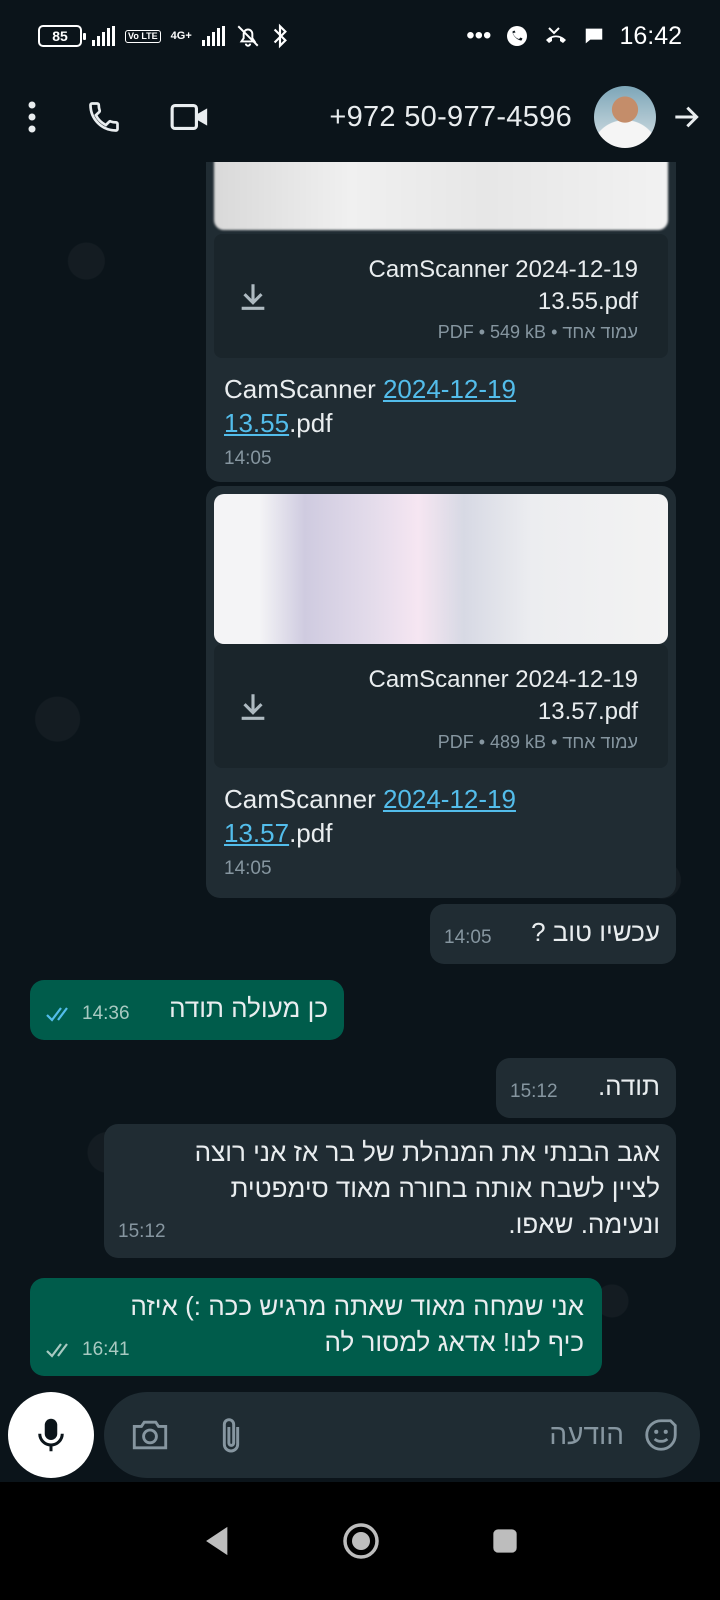 The image size is (720, 1600). I want to click on message-text-line: אני שמחה מאוד שאתה מרגיש ככה :) איזה, so click(357, 1306).